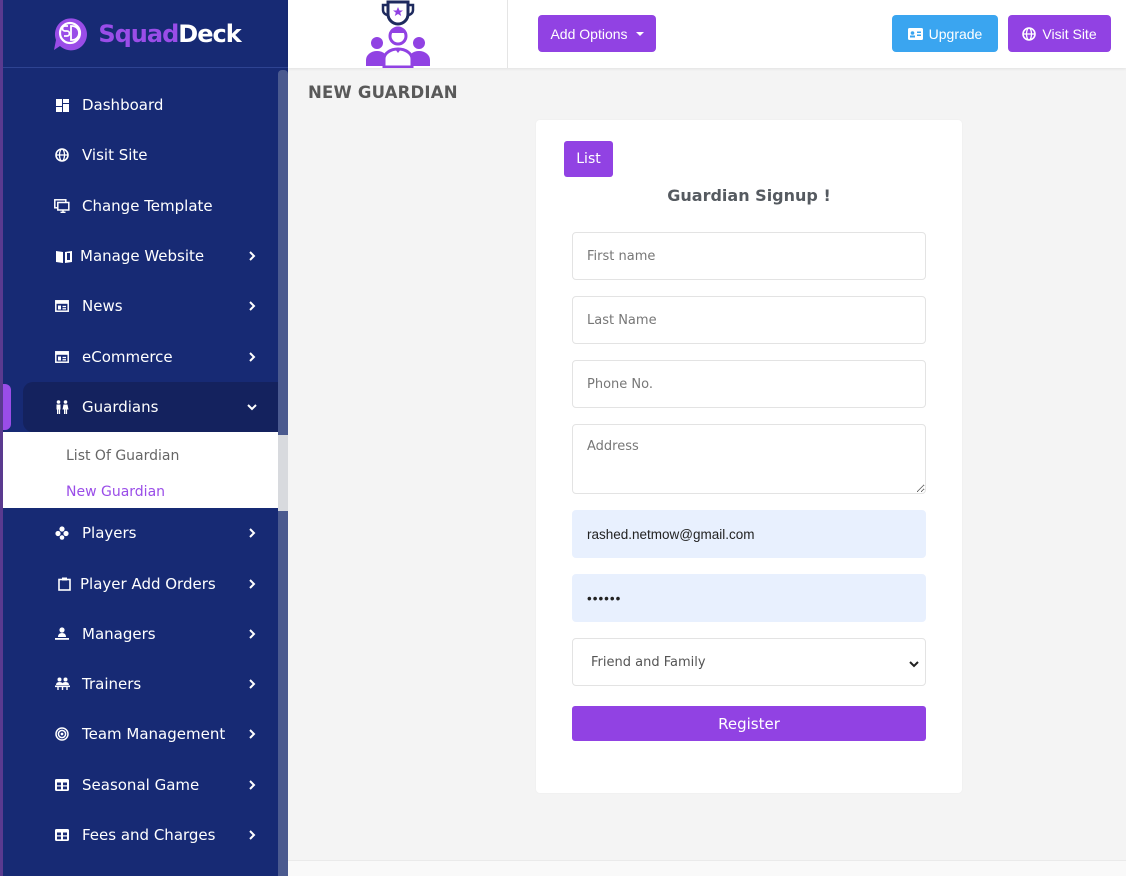 The image size is (1126, 876). Describe the element at coordinates (588, 159) in the screenshot. I see `list-button: List` at that location.